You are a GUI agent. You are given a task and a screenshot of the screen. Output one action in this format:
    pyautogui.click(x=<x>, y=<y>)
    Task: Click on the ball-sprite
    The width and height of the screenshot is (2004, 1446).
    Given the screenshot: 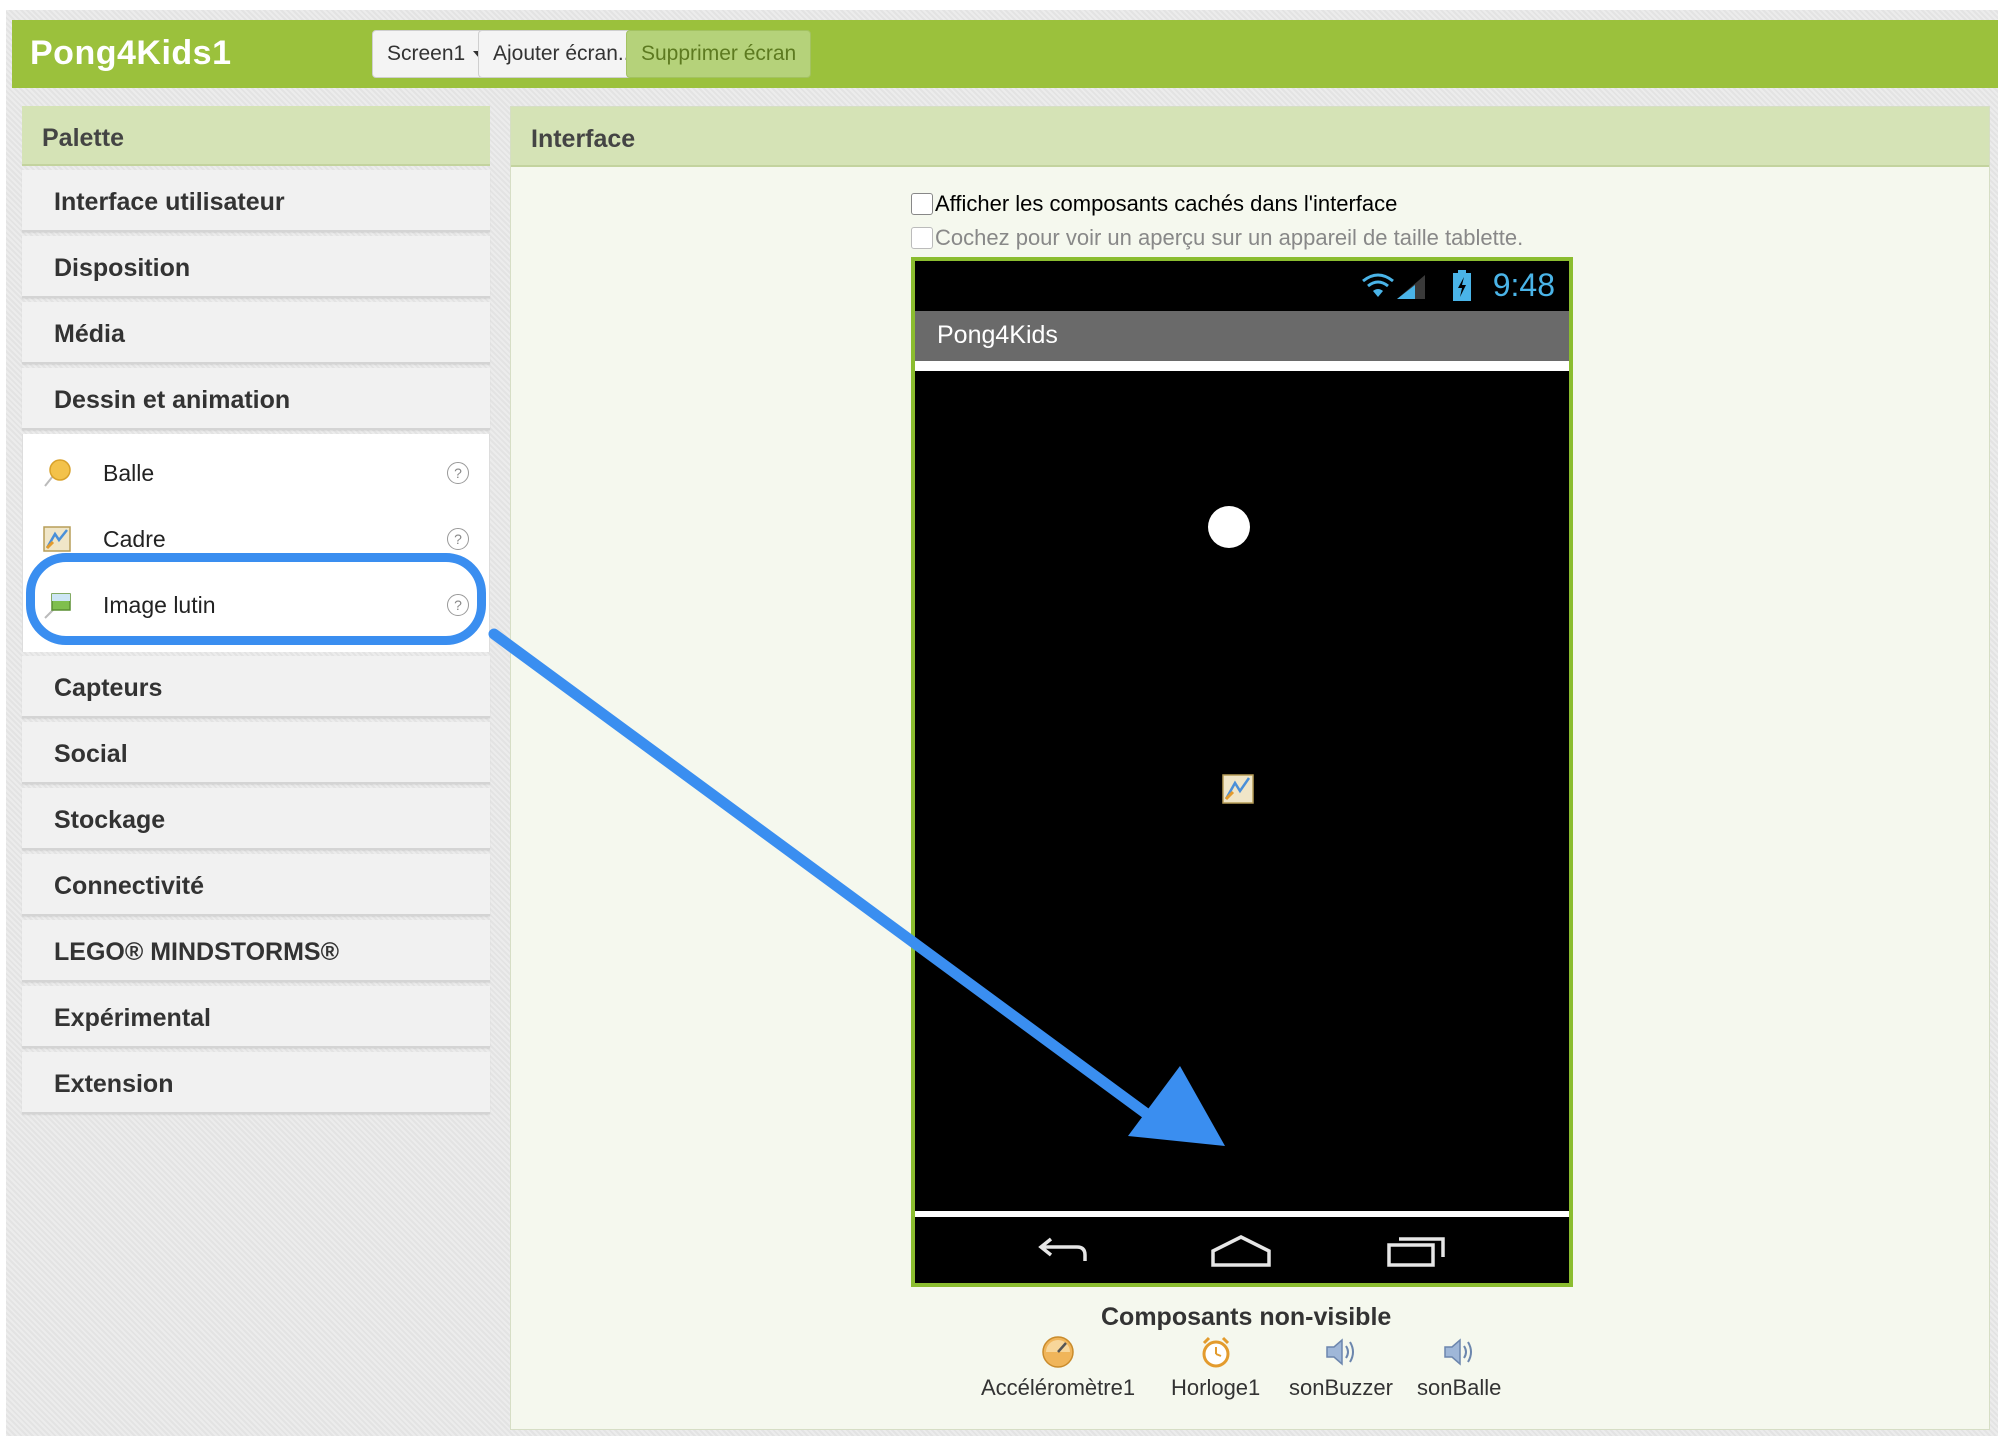 What is the action you would take?
    pyautogui.click(x=1229, y=527)
    